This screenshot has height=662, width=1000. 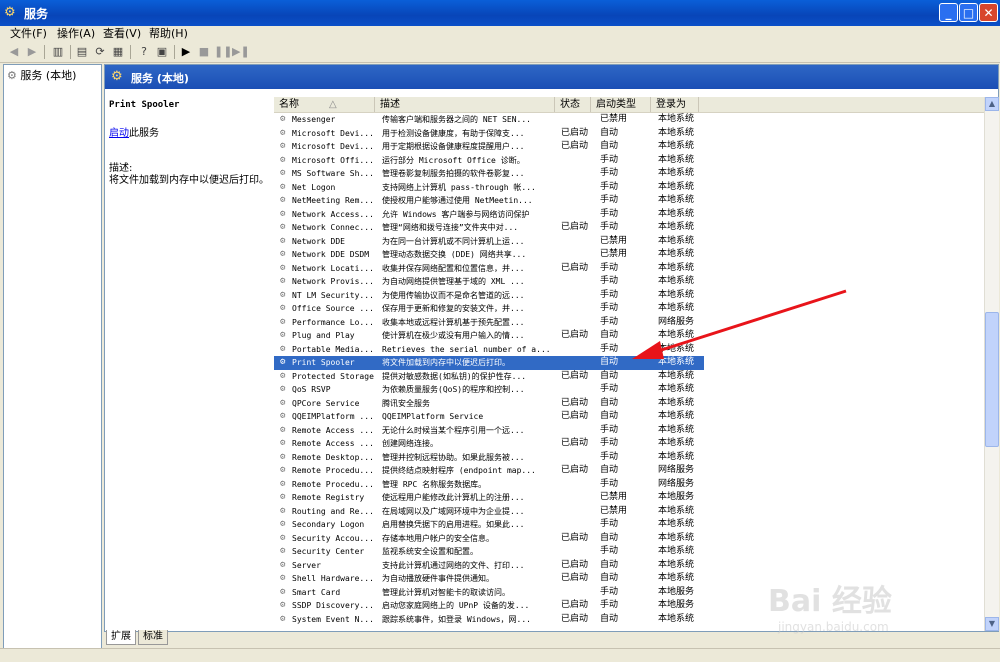 I want to click on forward-icon: ▶, so click(x=32, y=52).